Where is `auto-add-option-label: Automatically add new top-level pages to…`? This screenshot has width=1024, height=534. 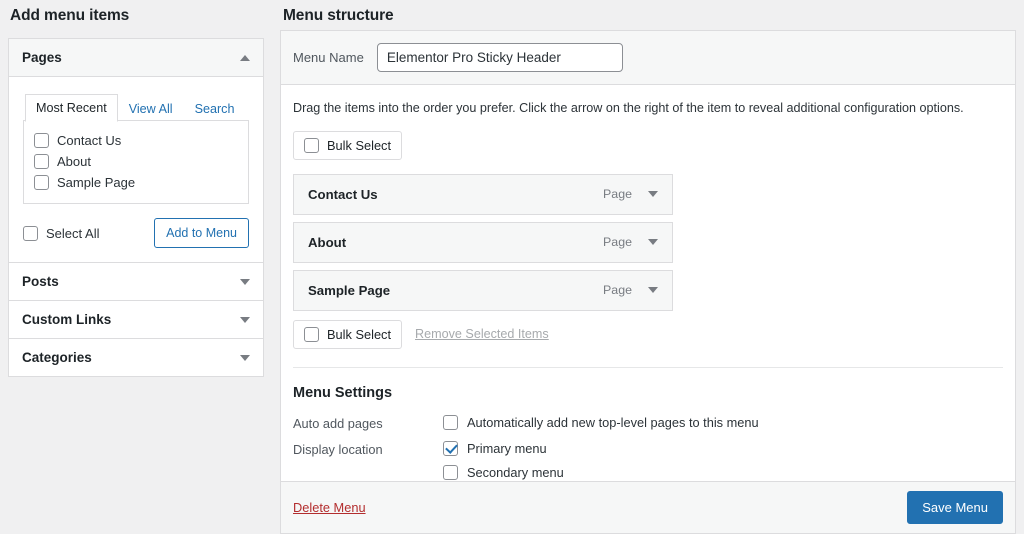
auto-add-option-label: Automatically add new top-level pages to… is located at coordinates (613, 422).